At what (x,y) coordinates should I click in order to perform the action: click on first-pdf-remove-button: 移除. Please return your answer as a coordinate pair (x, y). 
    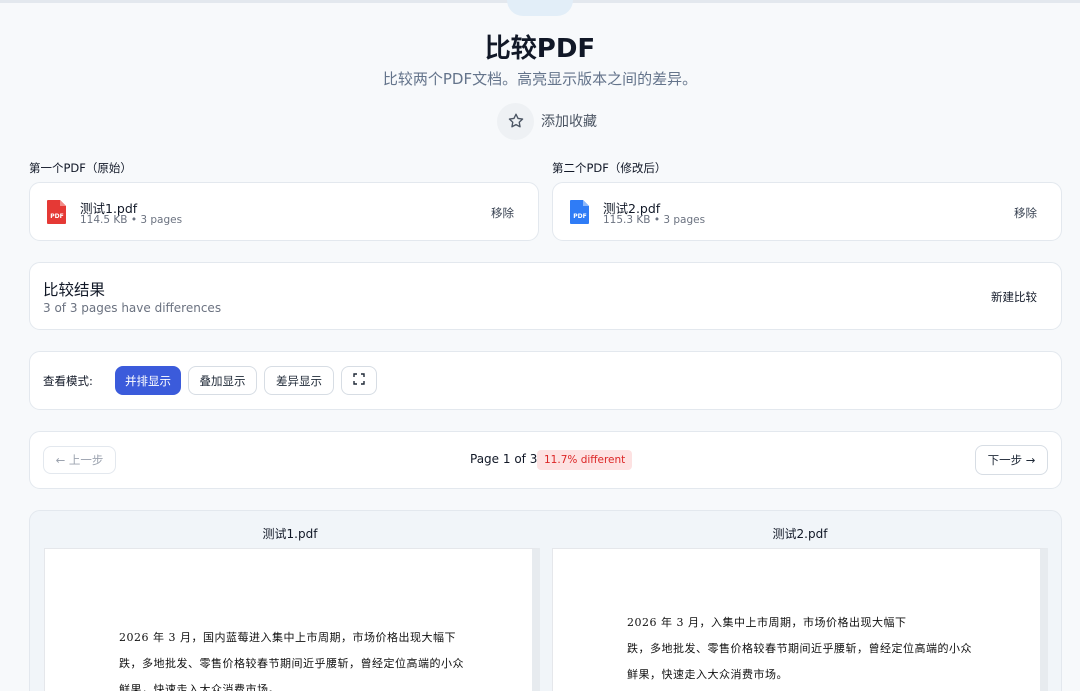
    Looking at the image, I should click on (502, 213).